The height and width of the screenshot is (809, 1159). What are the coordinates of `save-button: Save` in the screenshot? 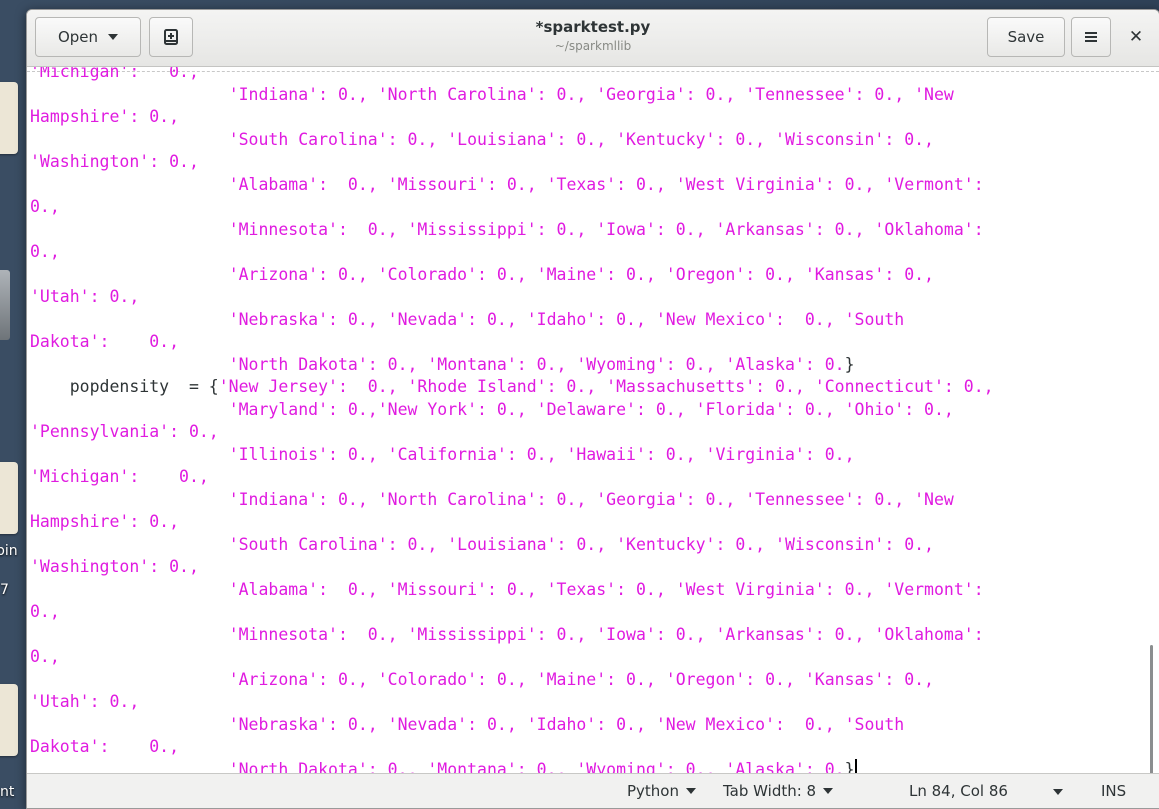 It's located at (1026, 37).